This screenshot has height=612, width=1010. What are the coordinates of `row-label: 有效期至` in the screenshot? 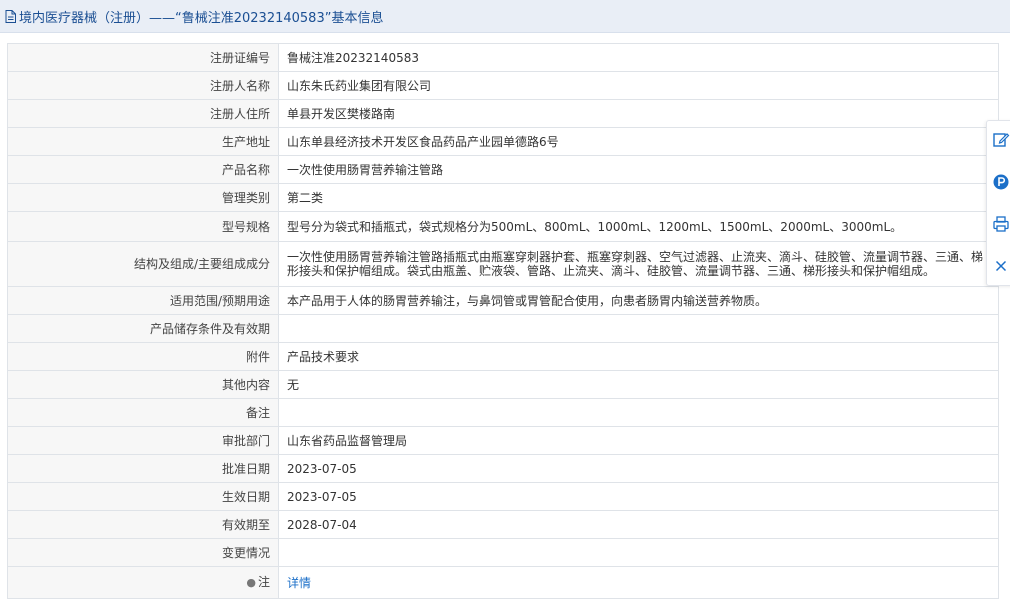 It's located at (143, 524).